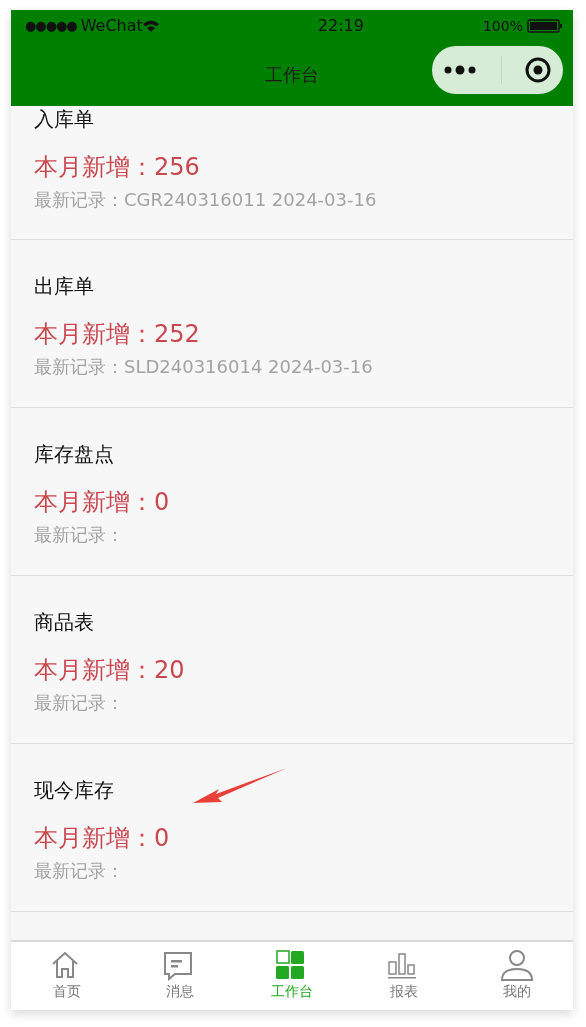 This screenshot has height=1027, width=586. Describe the element at coordinates (64, 119) in the screenshot. I see `card-title: 入库单` at that location.